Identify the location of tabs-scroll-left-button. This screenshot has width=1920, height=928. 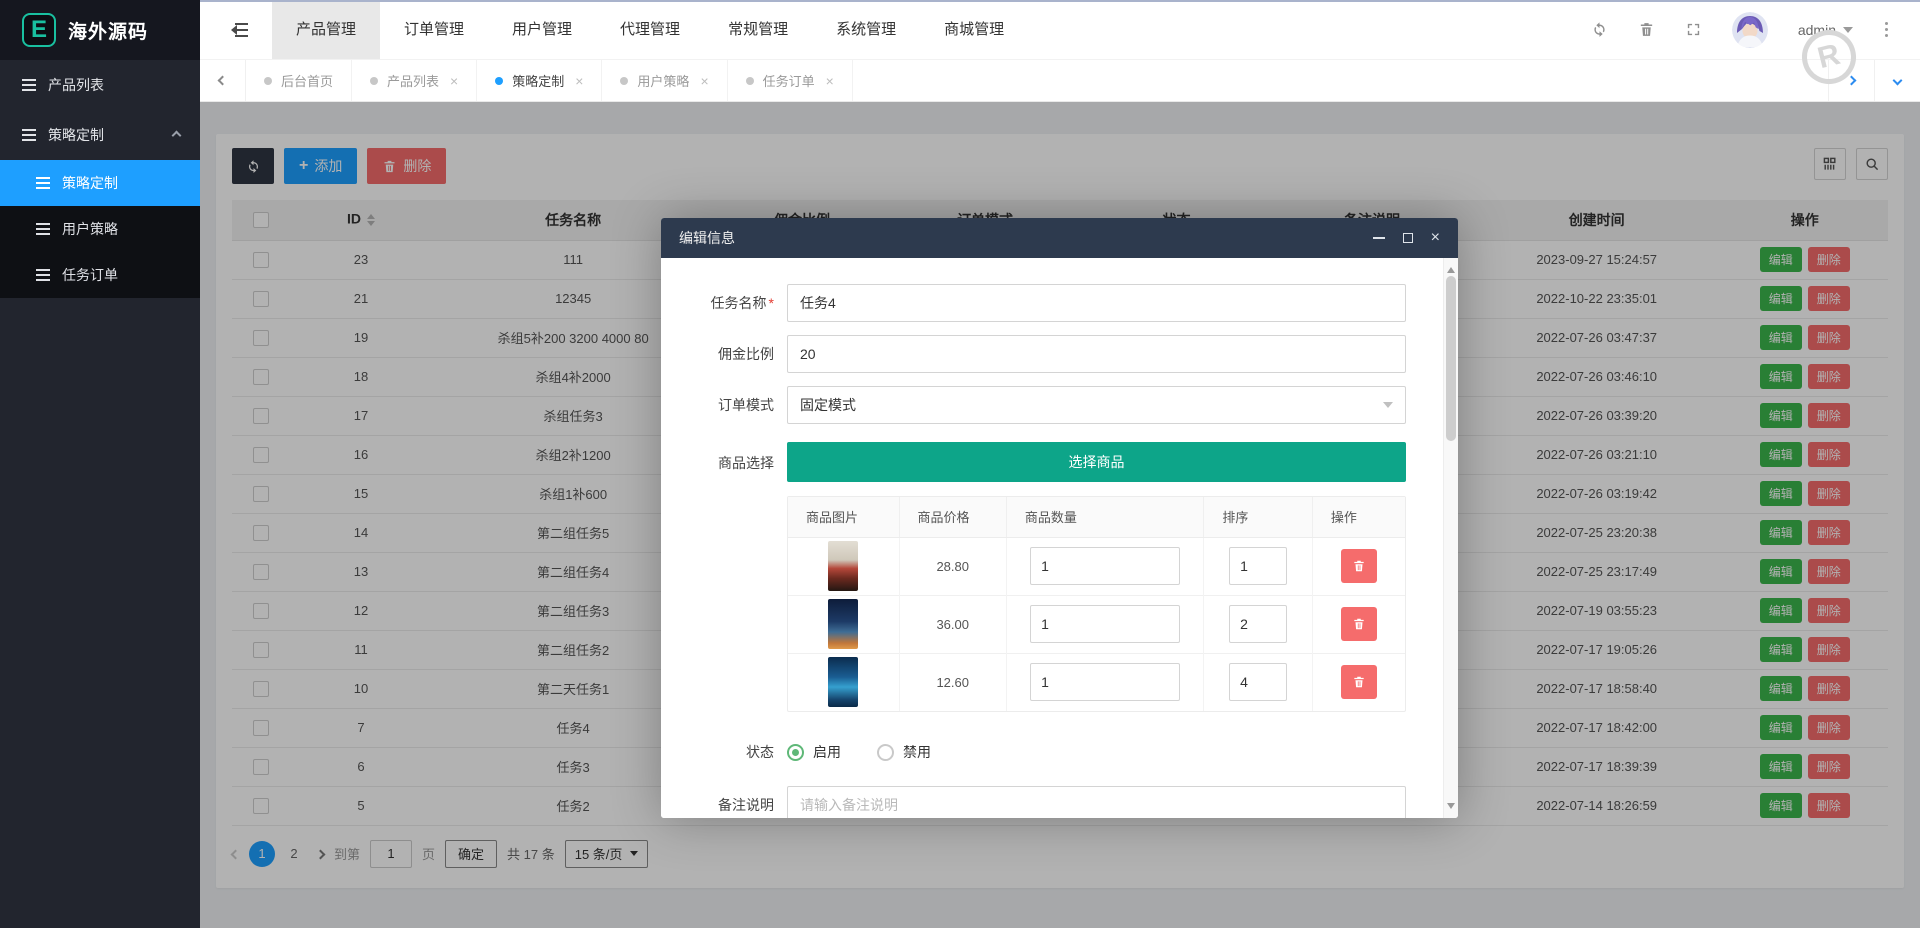
(223, 80).